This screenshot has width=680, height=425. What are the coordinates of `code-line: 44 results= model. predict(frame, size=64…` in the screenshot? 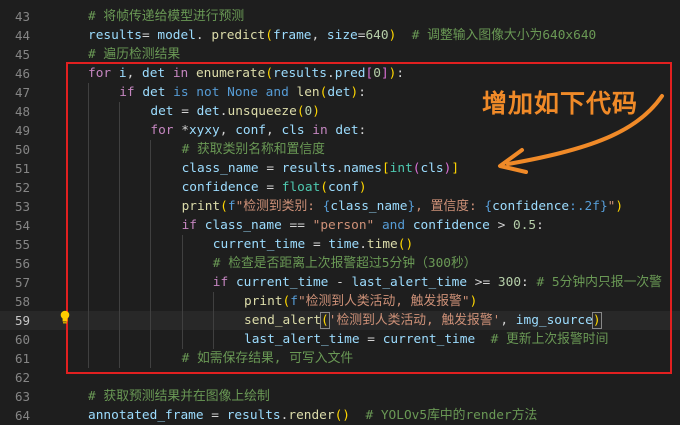 It's located at (340, 35).